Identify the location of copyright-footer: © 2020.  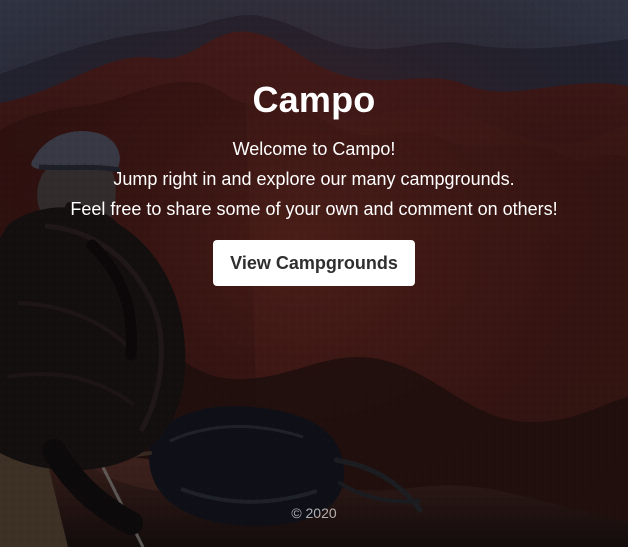
(314, 513).